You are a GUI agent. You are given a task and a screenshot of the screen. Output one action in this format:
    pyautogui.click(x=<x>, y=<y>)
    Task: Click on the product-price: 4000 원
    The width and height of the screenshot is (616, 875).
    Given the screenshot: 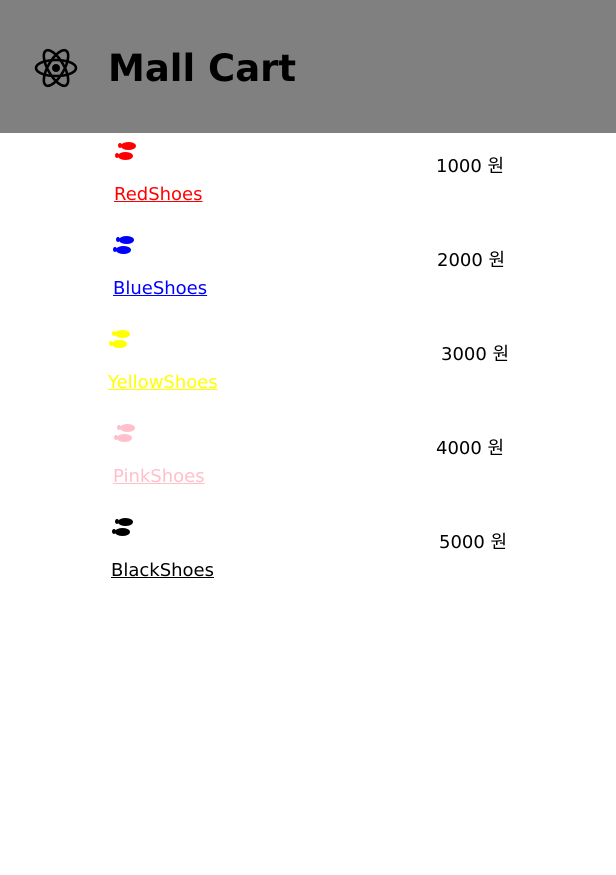 What is the action you would take?
    pyautogui.click(x=470, y=448)
    